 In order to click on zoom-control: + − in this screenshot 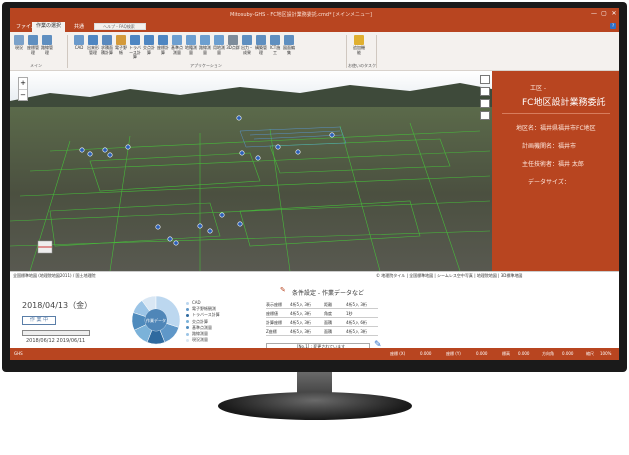, I will do `click(23, 89)`.